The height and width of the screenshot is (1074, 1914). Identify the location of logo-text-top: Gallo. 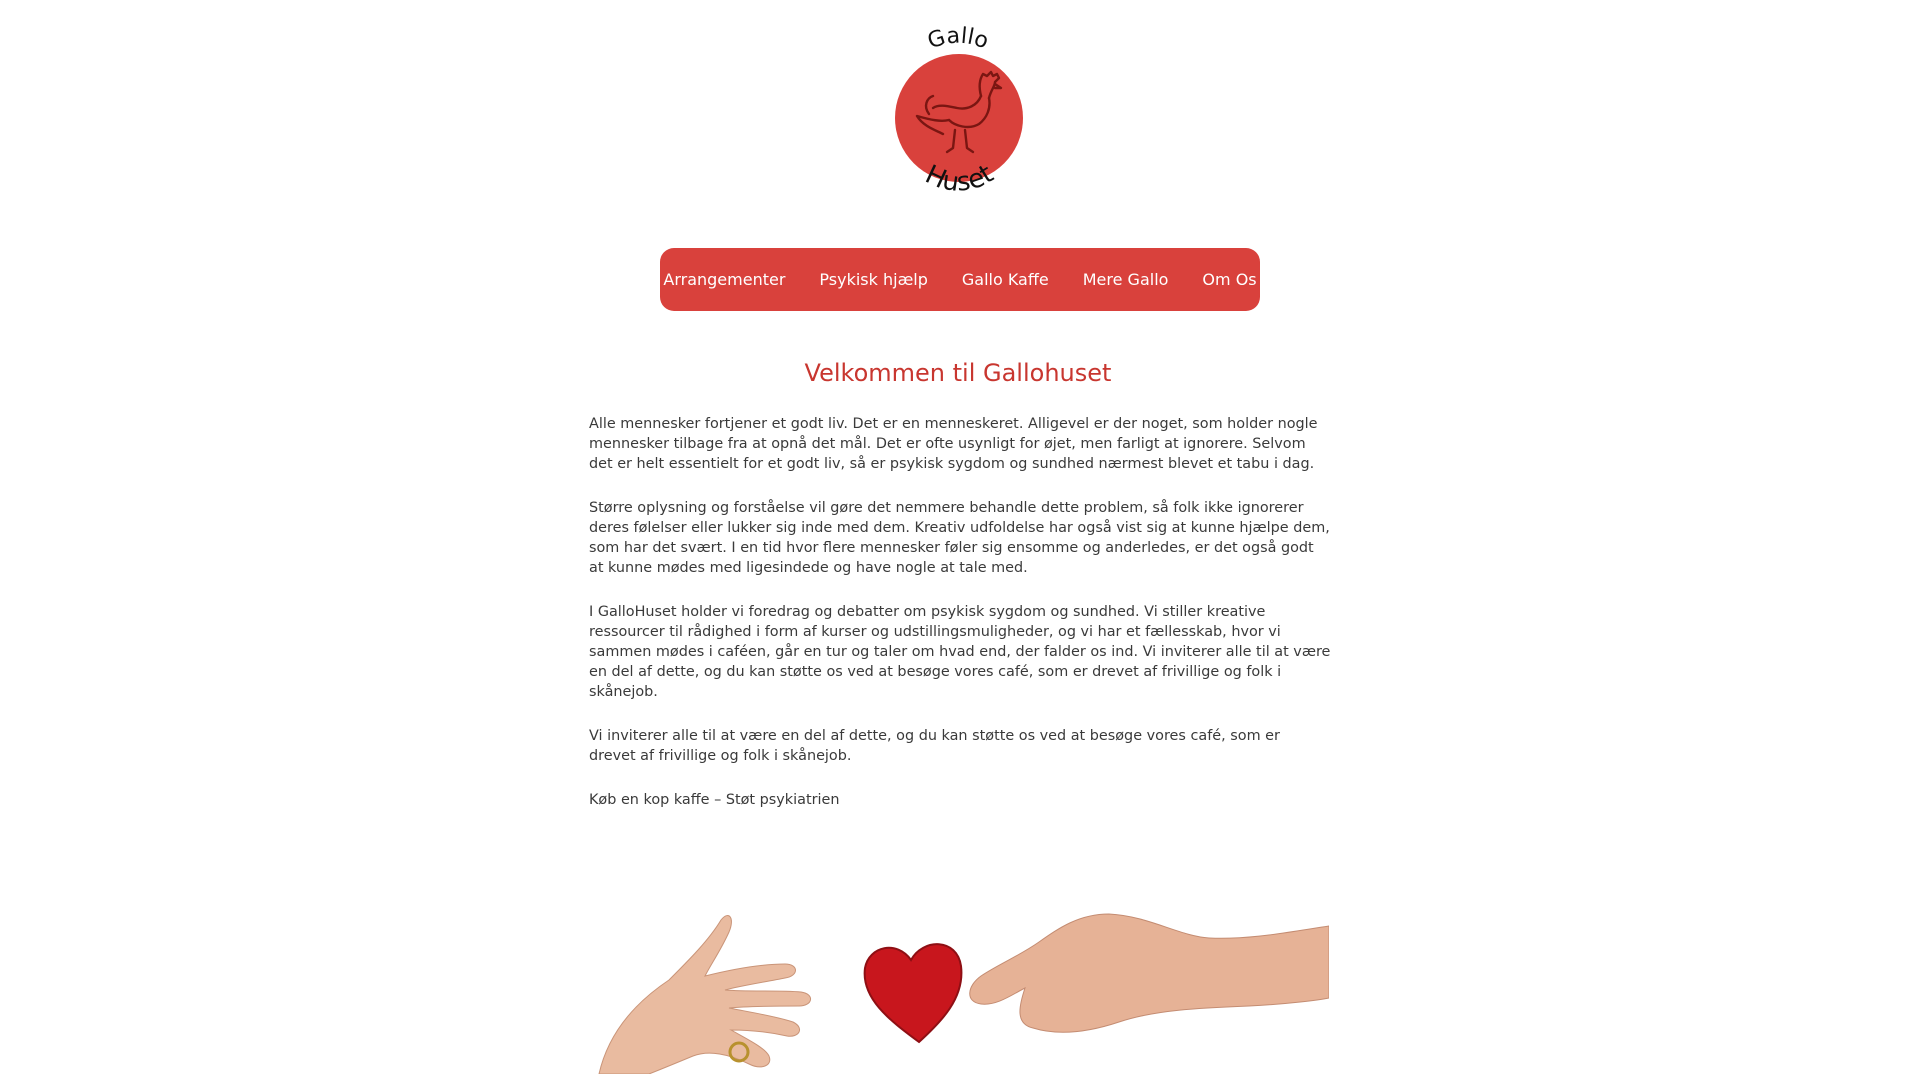
(958, 40).